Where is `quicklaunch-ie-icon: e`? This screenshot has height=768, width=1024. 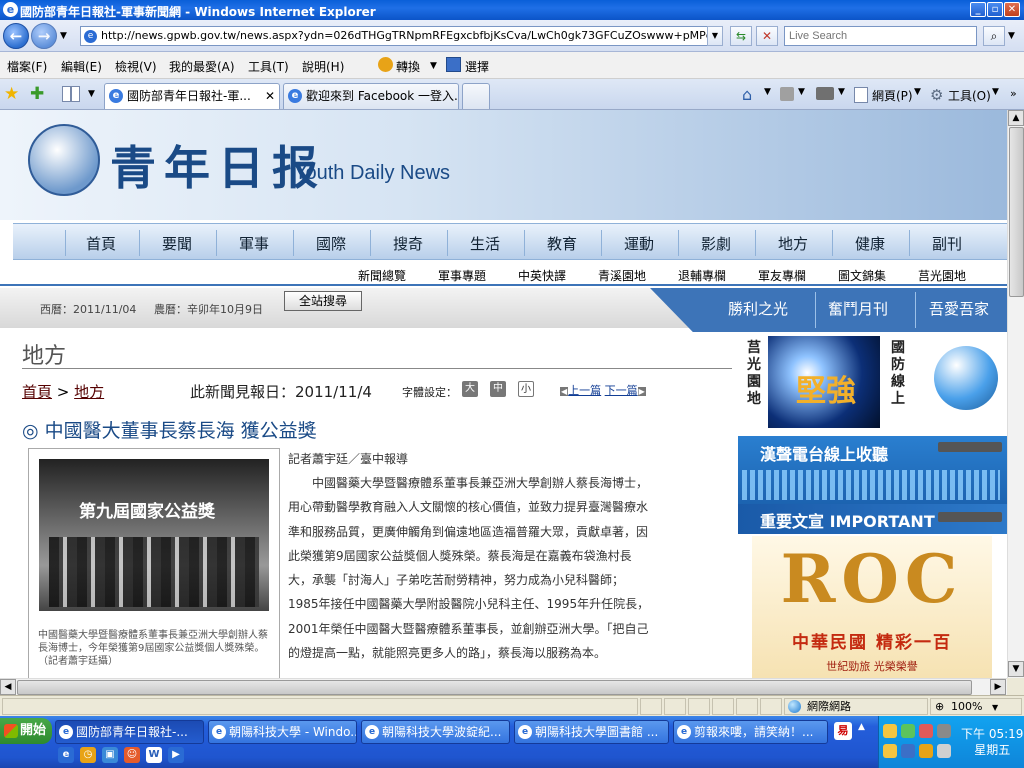 quicklaunch-ie-icon: e is located at coordinates (66, 755).